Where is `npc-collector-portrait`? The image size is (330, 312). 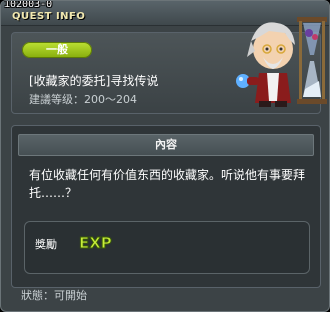
npc-collector-portrait is located at coordinates (281, 62).